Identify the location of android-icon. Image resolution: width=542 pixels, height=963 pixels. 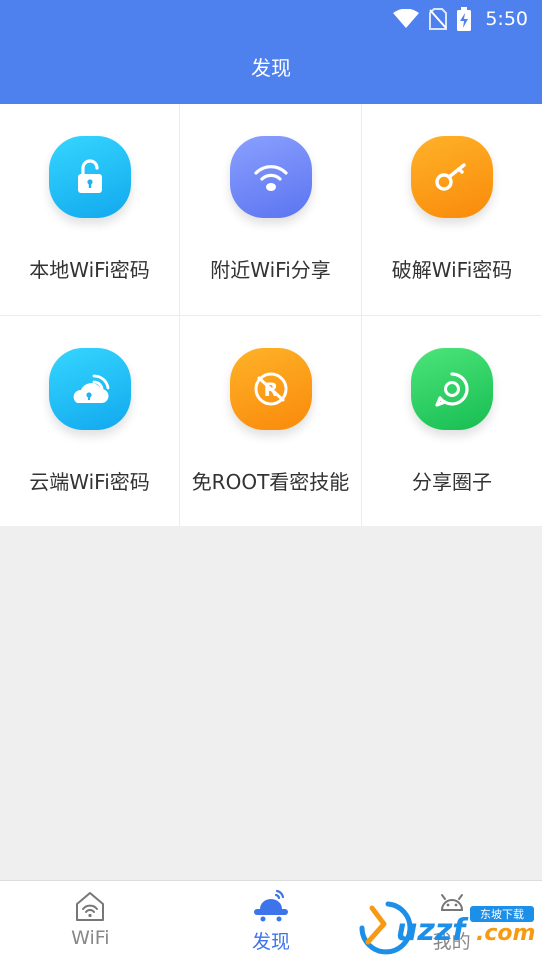
(452, 906).